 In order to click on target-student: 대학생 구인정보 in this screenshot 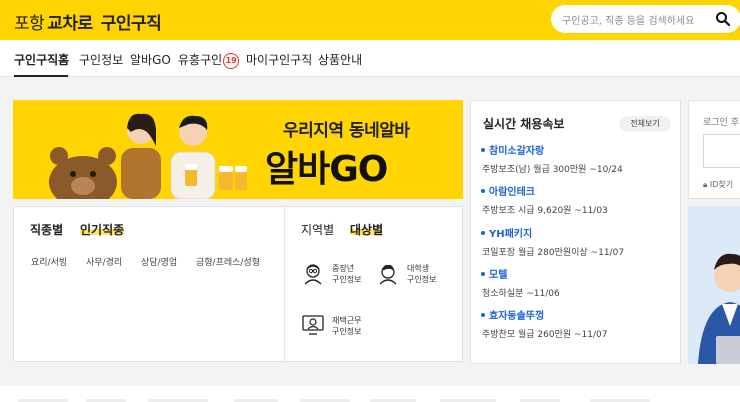, I will do `click(421, 274)`.